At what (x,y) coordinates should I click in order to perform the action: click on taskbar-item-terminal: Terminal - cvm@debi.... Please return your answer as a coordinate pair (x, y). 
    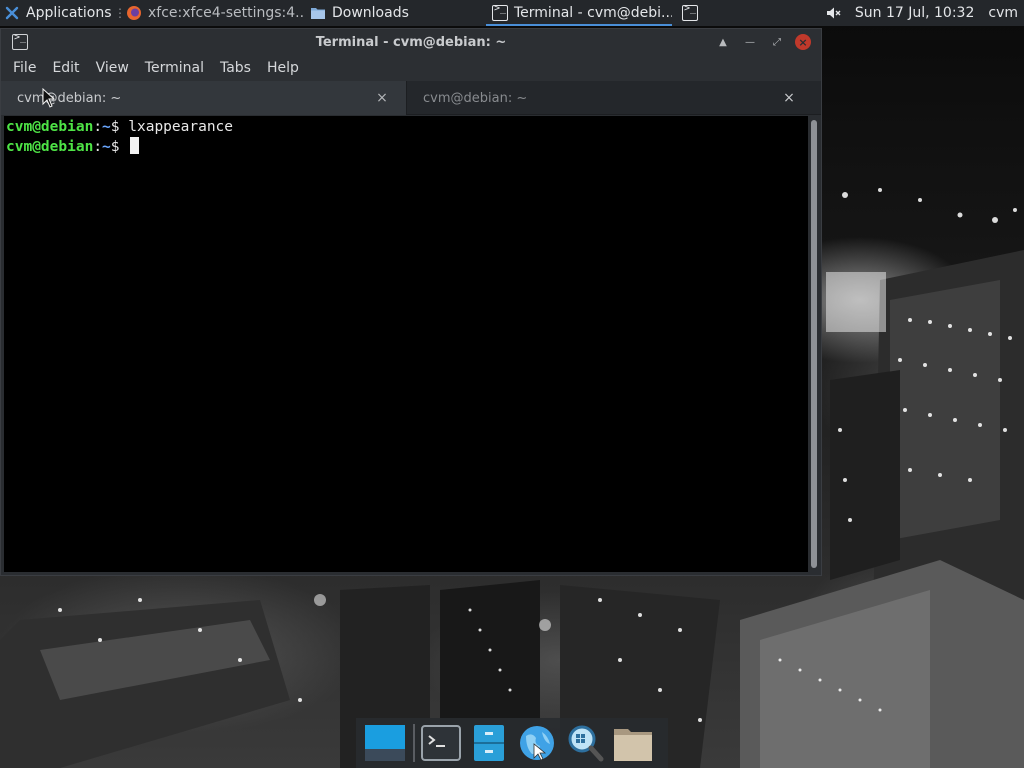
    Looking at the image, I should click on (579, 13).